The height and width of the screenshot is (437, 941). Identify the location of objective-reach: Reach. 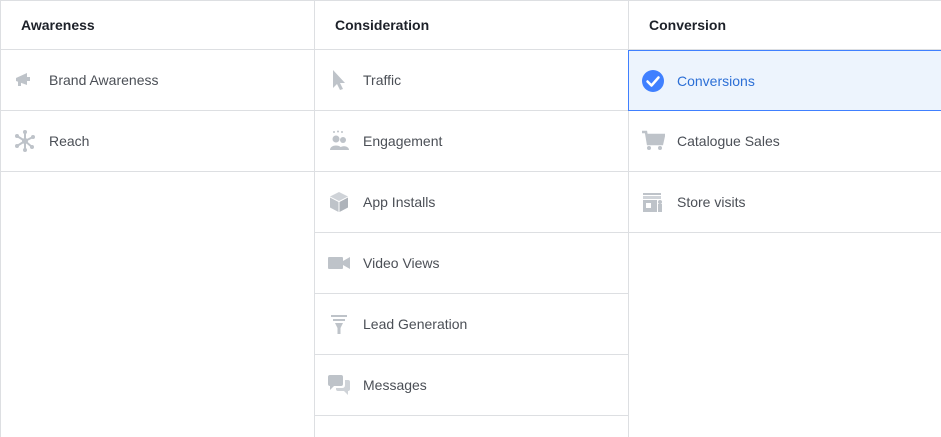
(157, 141).